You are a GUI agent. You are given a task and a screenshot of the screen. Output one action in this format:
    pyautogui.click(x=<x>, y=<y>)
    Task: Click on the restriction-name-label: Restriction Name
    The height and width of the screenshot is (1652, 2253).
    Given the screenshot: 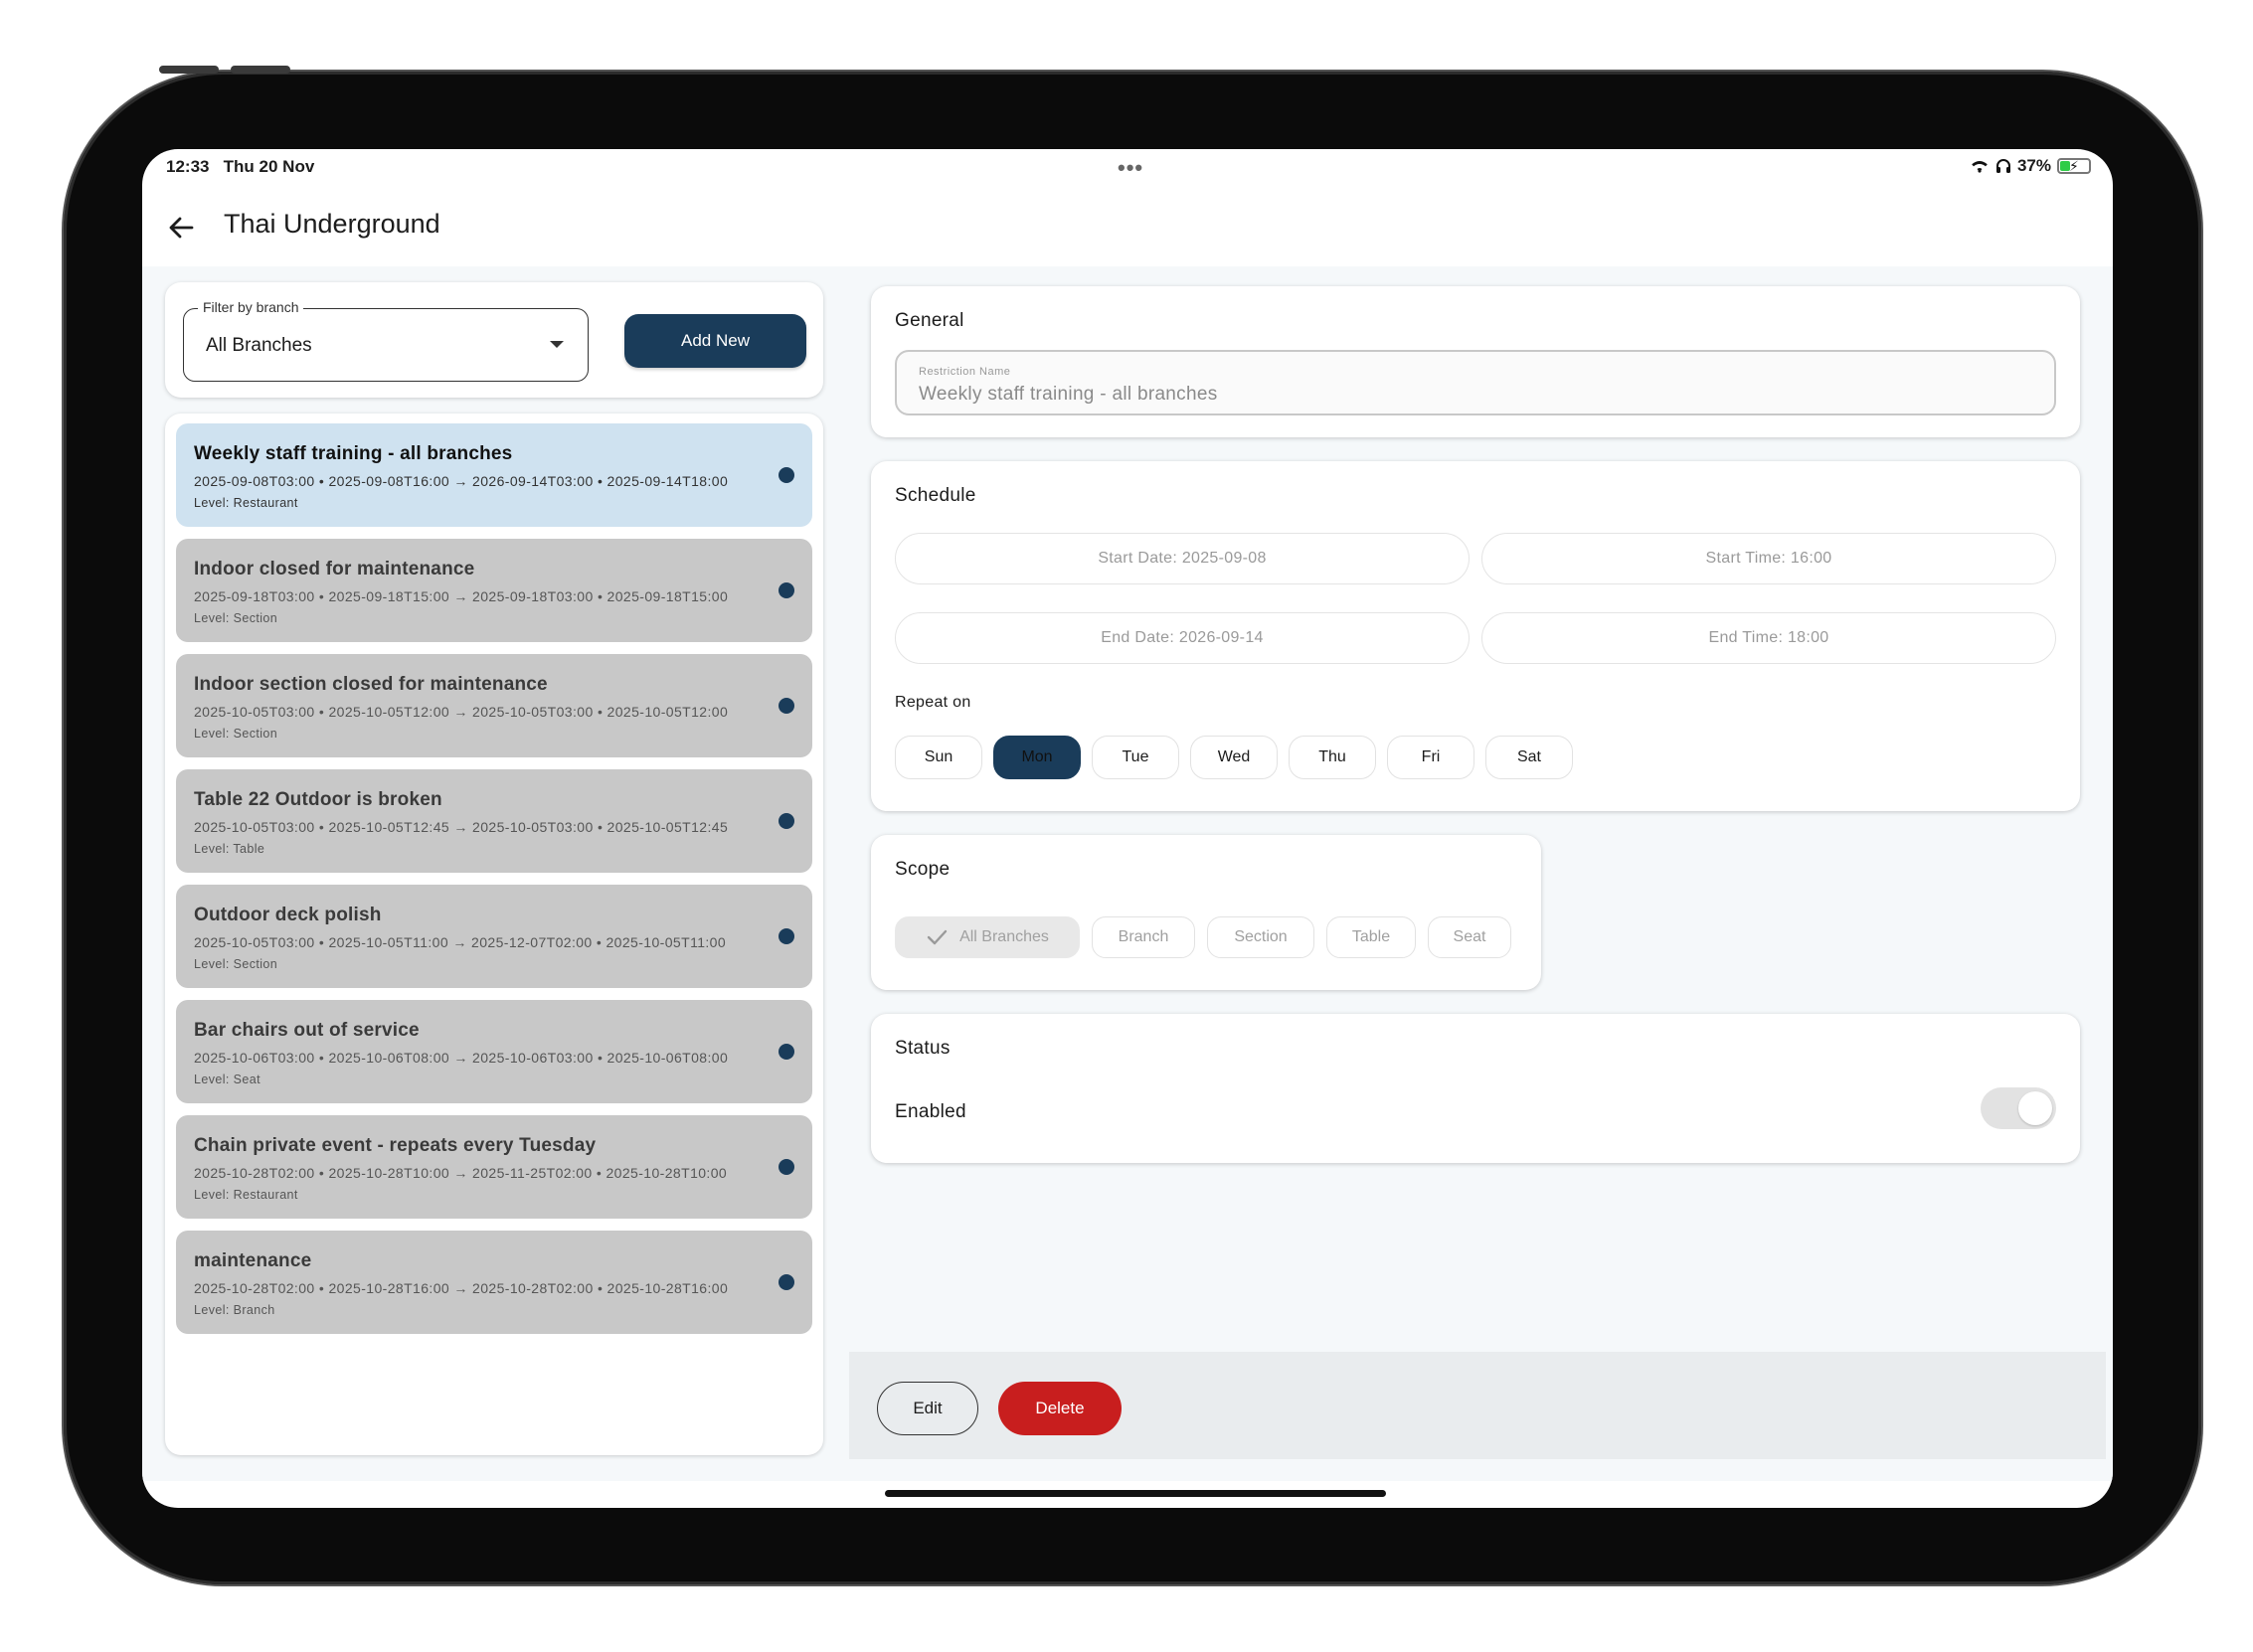 What is the action you would take?
    pyautogui.click(x=965, y=372)
    